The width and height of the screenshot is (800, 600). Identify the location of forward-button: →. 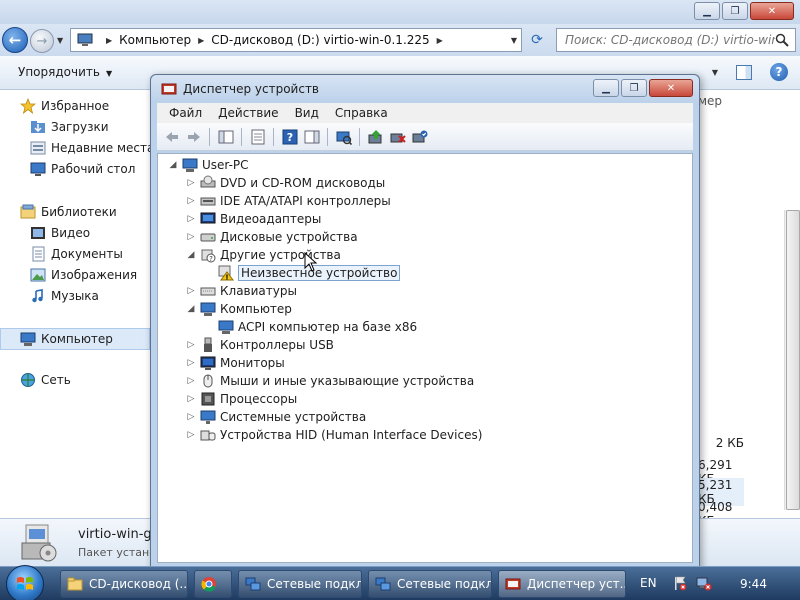
(42, 41).